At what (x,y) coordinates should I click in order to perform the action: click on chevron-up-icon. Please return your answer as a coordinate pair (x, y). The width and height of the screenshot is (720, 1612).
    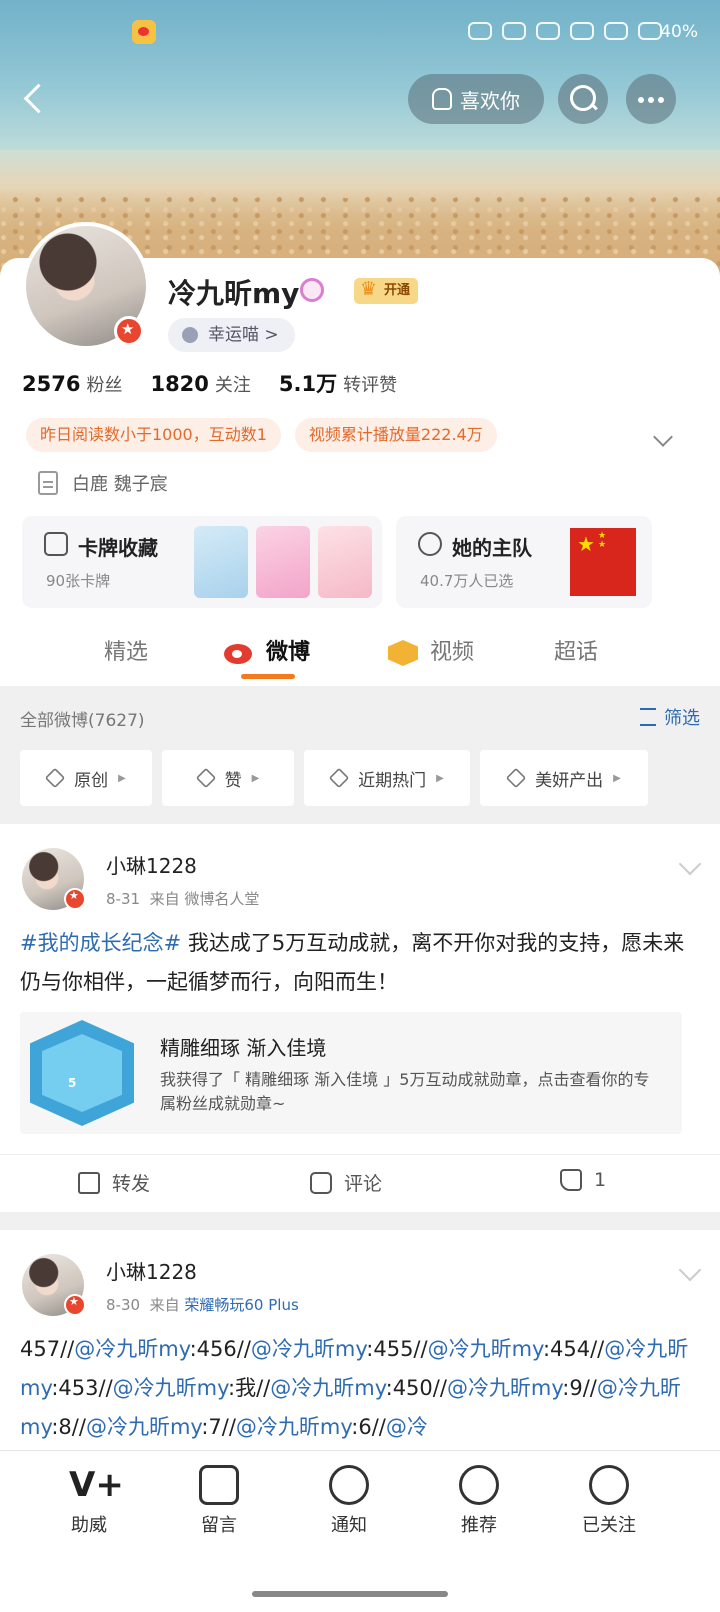
    Looking at the image, I should click on (479, 1485).